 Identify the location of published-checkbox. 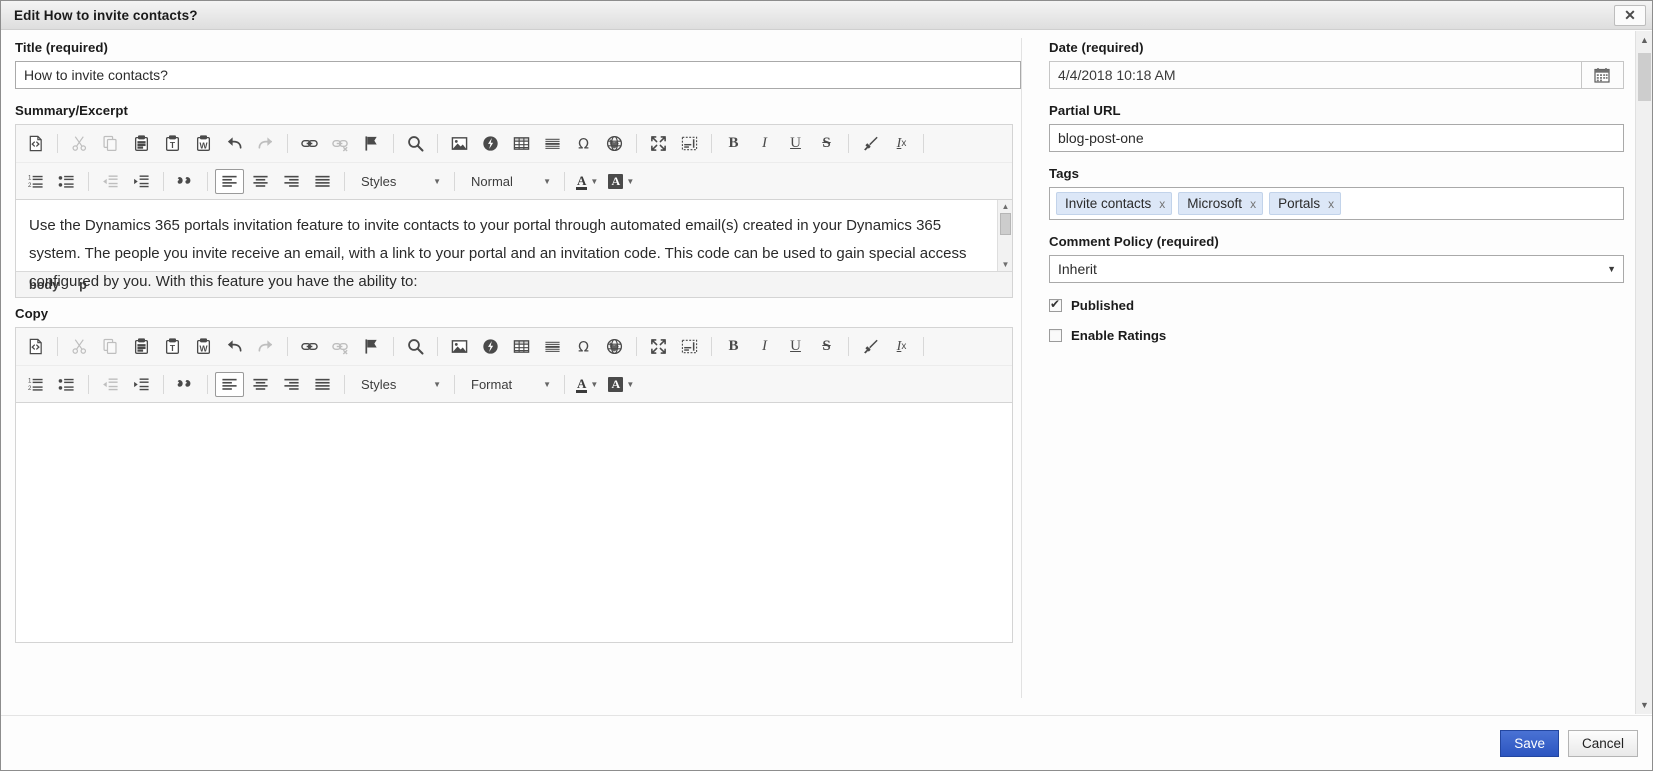
(1055, 304).